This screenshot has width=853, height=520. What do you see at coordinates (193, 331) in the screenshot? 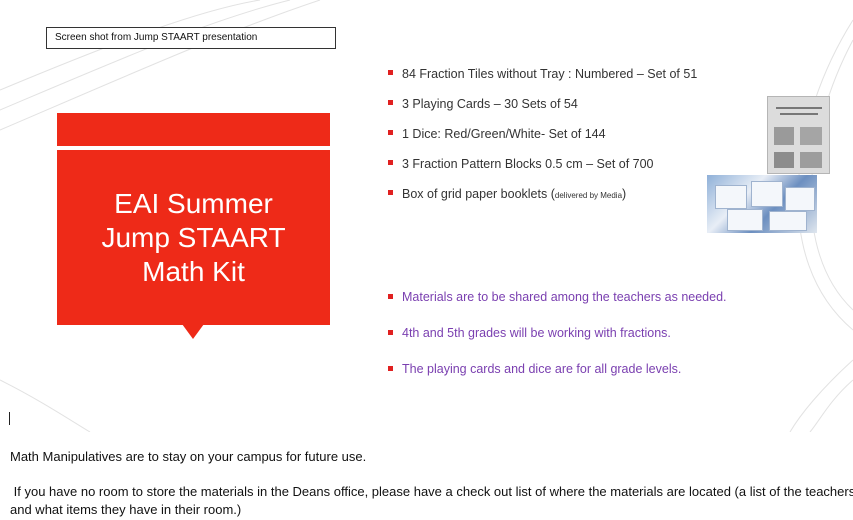
I see `callout-pointer` at bounding box center [193, 331].